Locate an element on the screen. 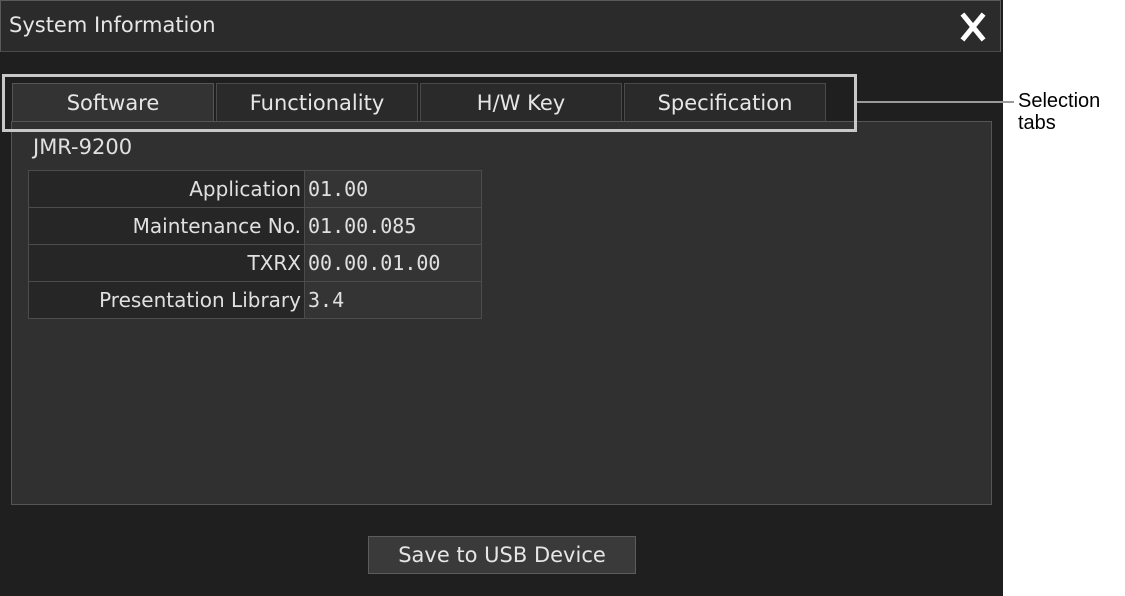  annotation-line2: tabs is located at coordinates (1037, 123).